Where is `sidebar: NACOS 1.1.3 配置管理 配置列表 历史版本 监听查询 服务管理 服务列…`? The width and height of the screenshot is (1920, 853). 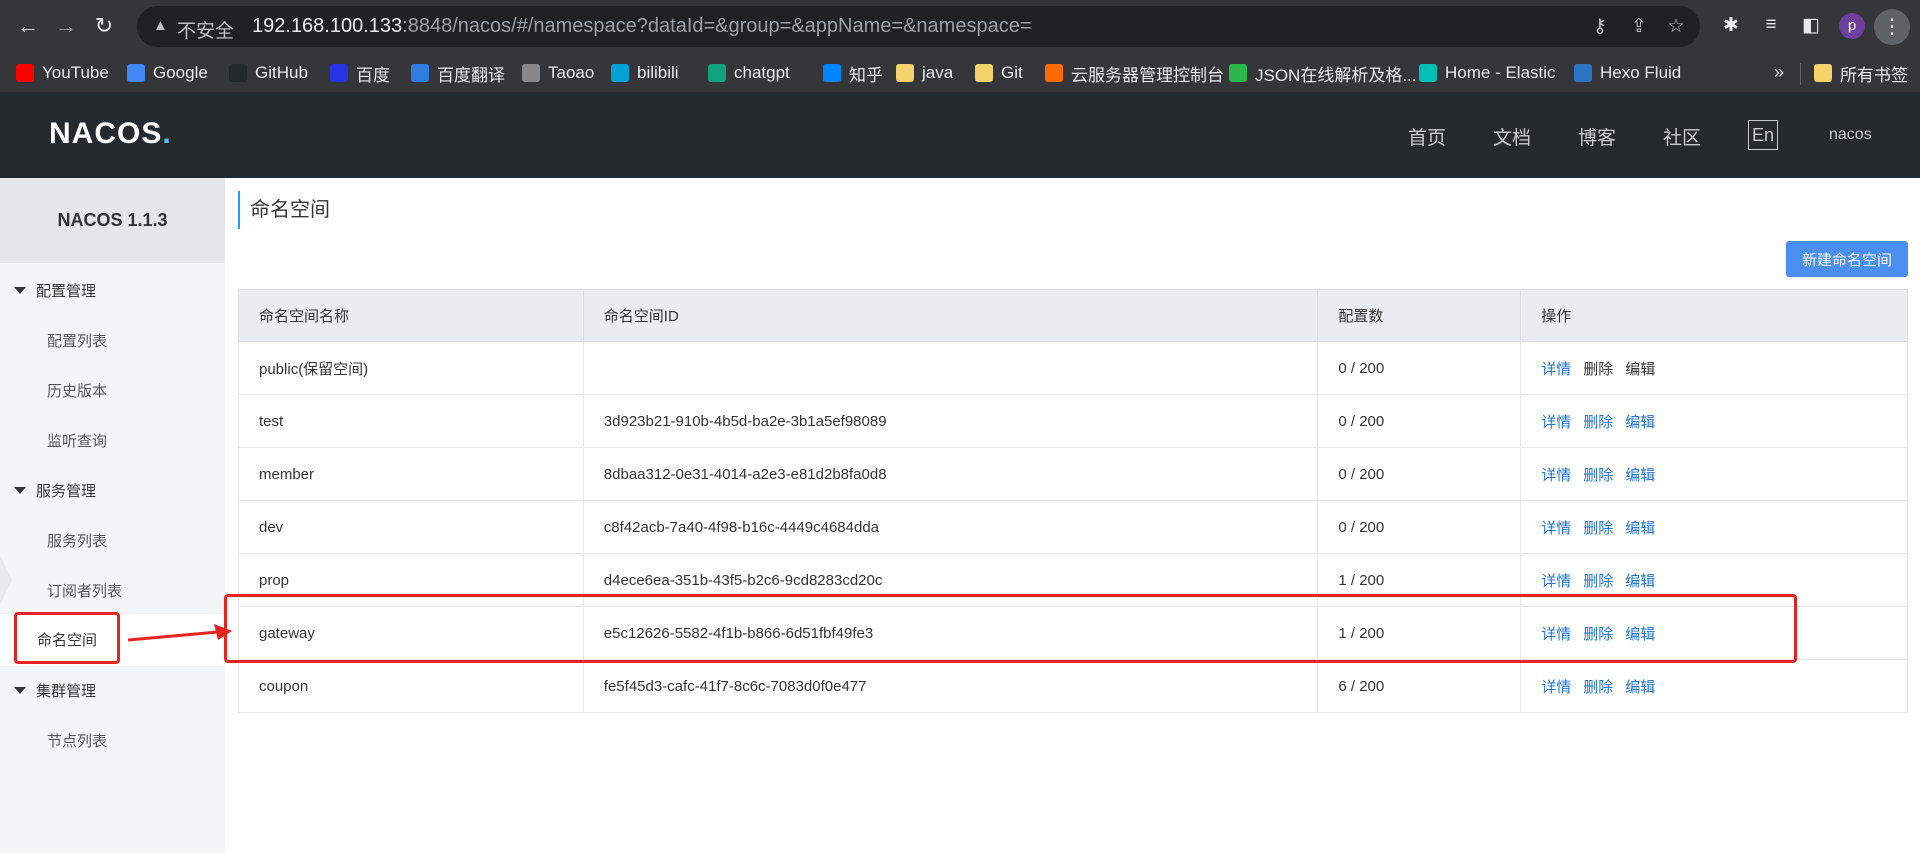
sidebar: NACOS 1.1.3 配置管理 配置列表 历史版本 监听查询 服务管理 服务列… is located at coordinates (112, 515).